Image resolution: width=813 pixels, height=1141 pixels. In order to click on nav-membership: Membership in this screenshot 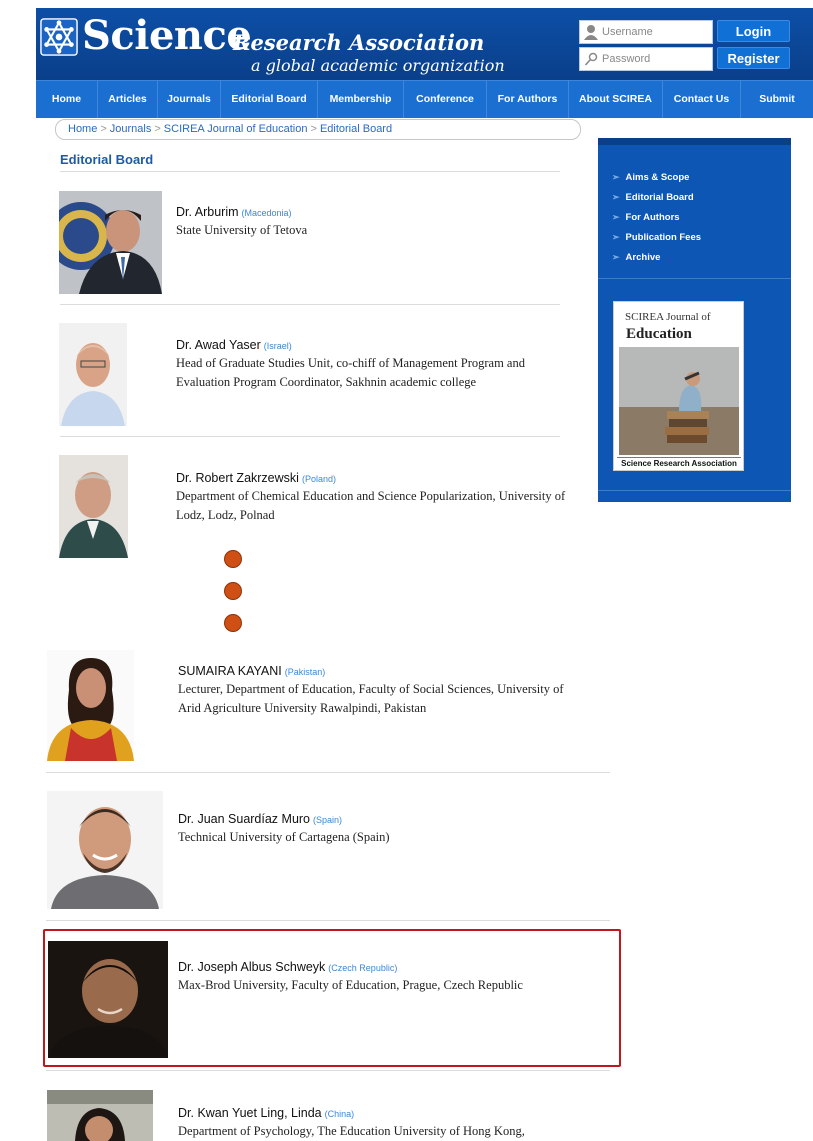, I will do `click(361, 99)`.